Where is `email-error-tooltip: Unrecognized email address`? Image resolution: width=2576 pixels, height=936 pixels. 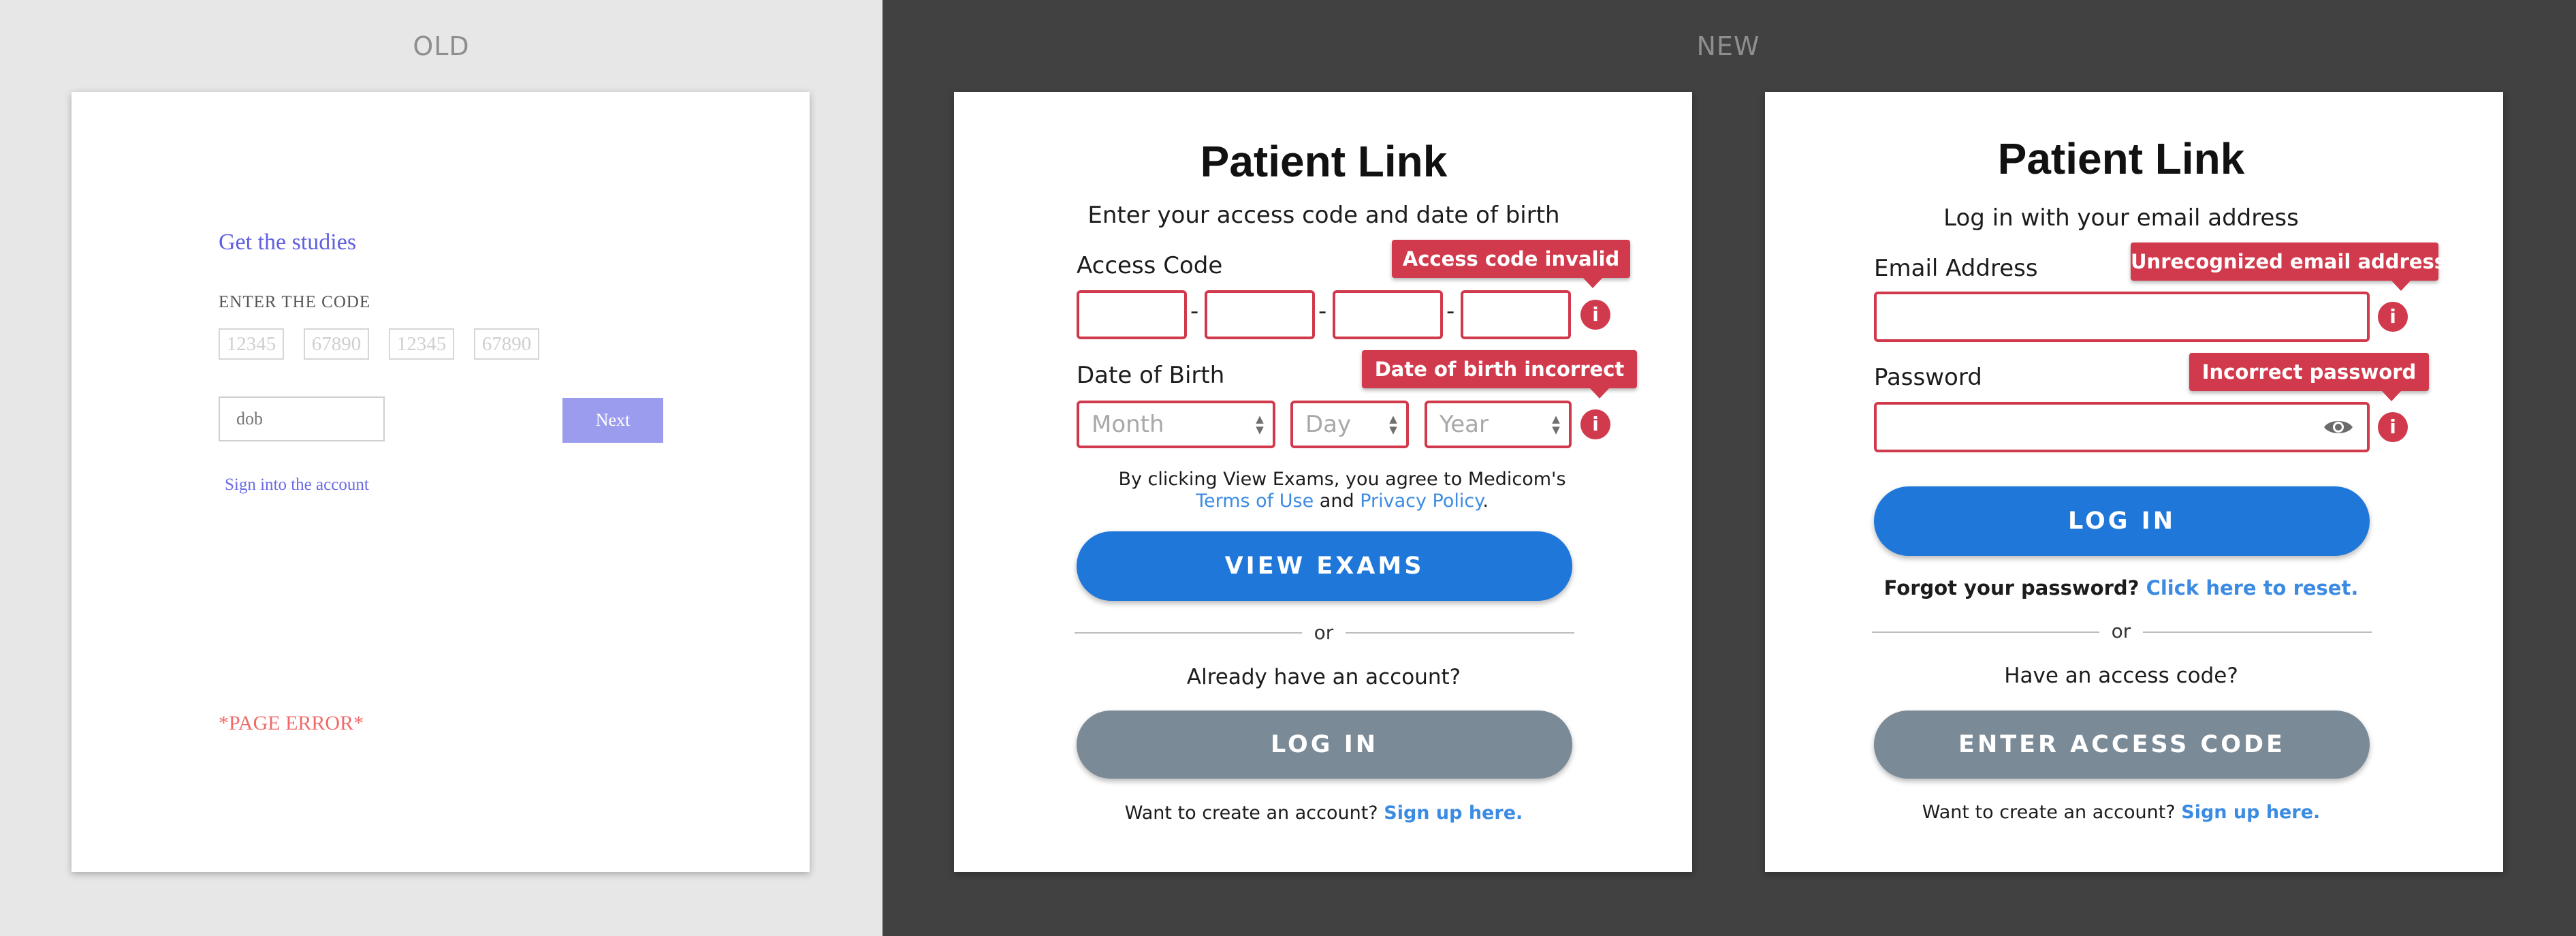
email-error-tooltip: Unrecognized email address is located at coordinates (2288, 267).